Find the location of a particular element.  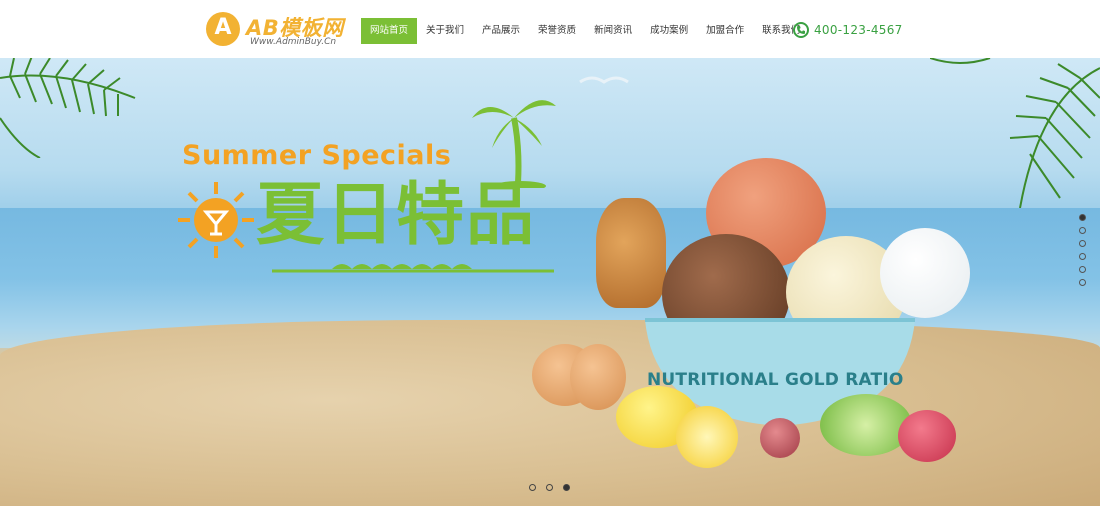

phone-contact: 400-123-4567 is located at coordinates (848, 30).